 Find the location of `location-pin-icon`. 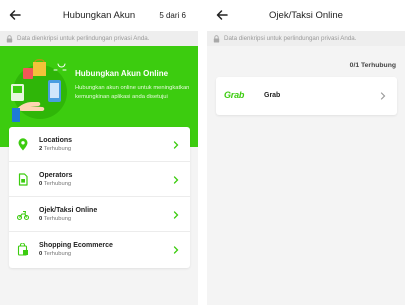

location-pin-icon is located at coordinates (23, 144).